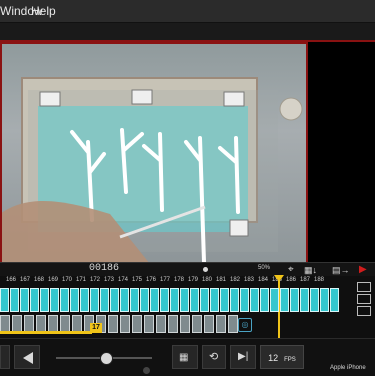 The width and height of the screenshot is (375, 376). What do you see at coordinates (221, 280) in the screenshot?
I see `frame-number: 181` at bounding box center [221, 280].